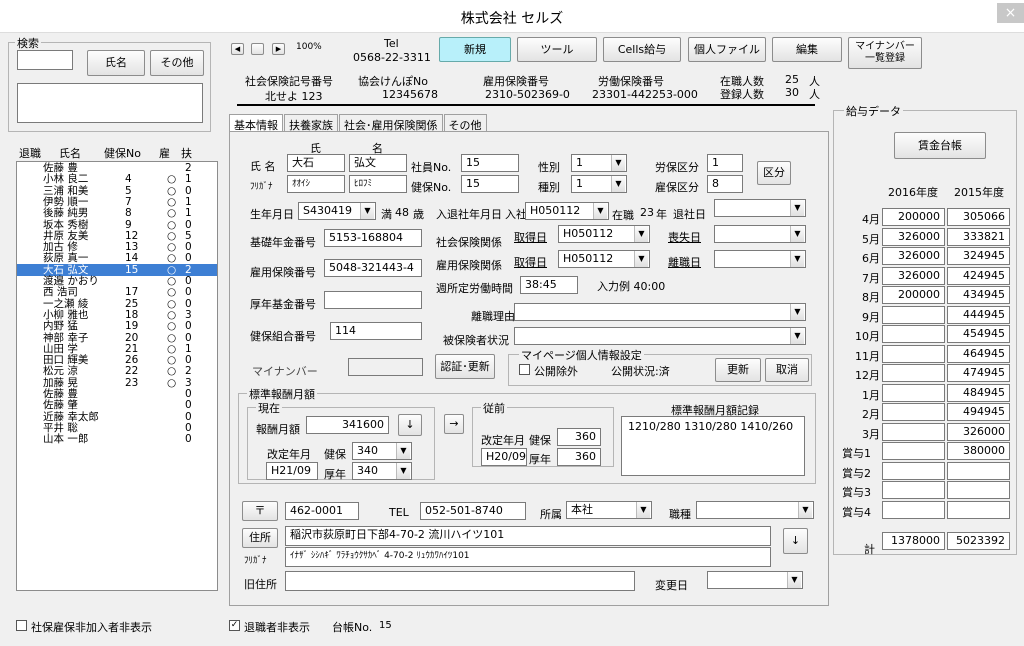 The height and width of the screenshot is (646, 1024). I want to click on type-select: 1 ▼, so click(599, 184).